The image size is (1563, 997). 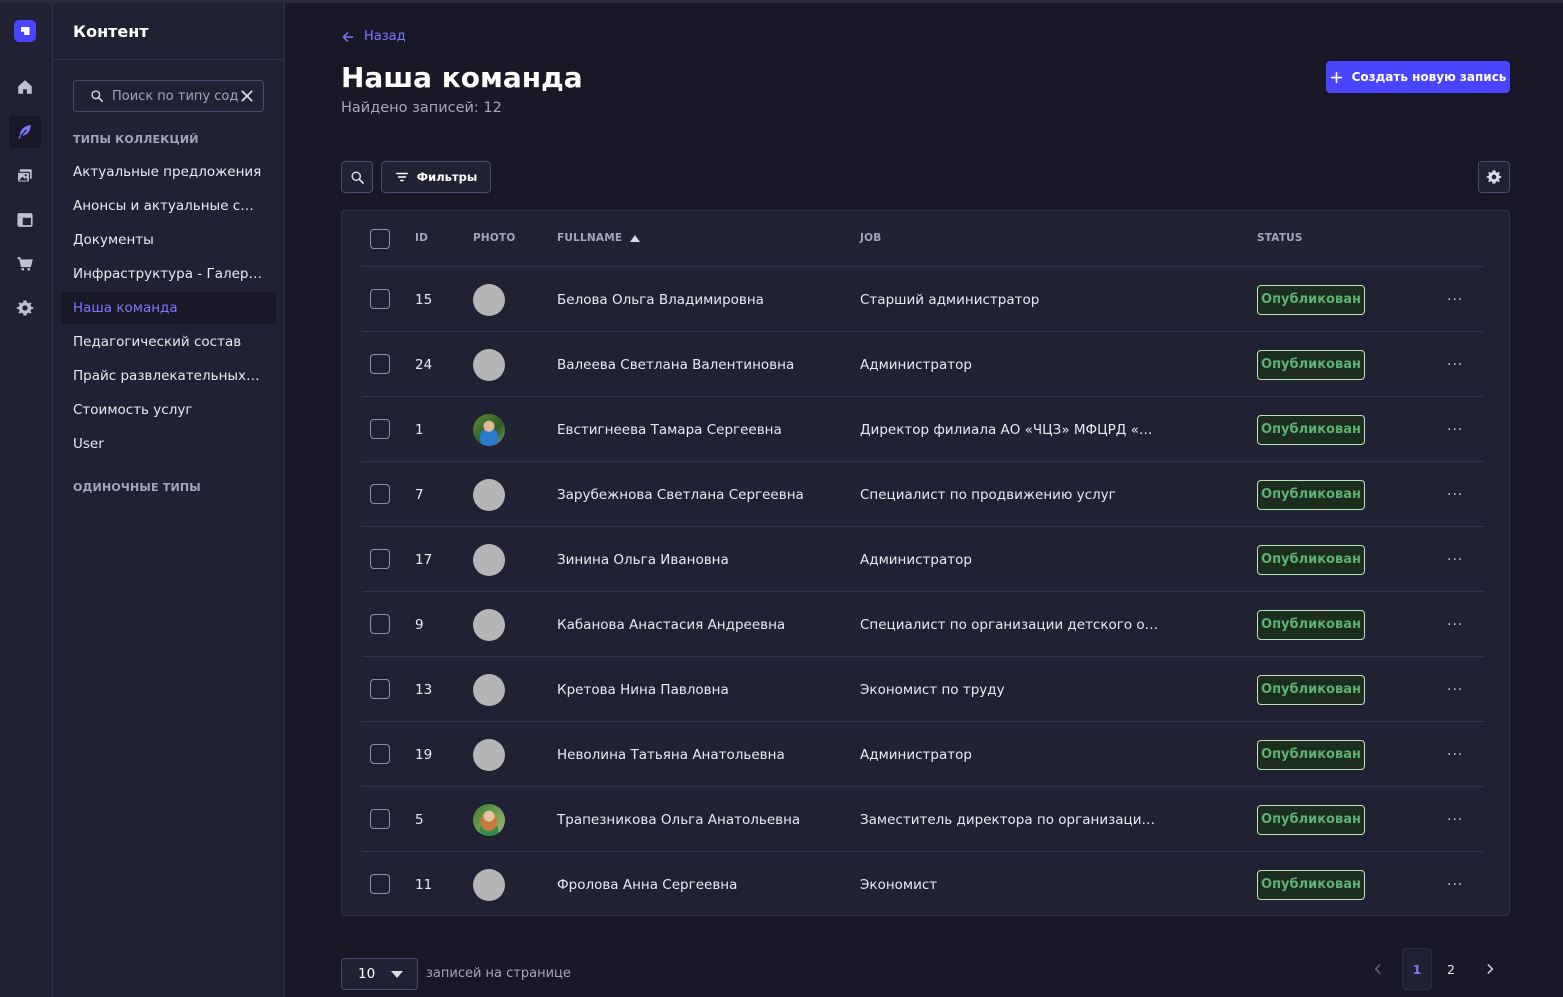 I want to click on create-entry-button: Создать новую запись, so click(x=1418, y=77).